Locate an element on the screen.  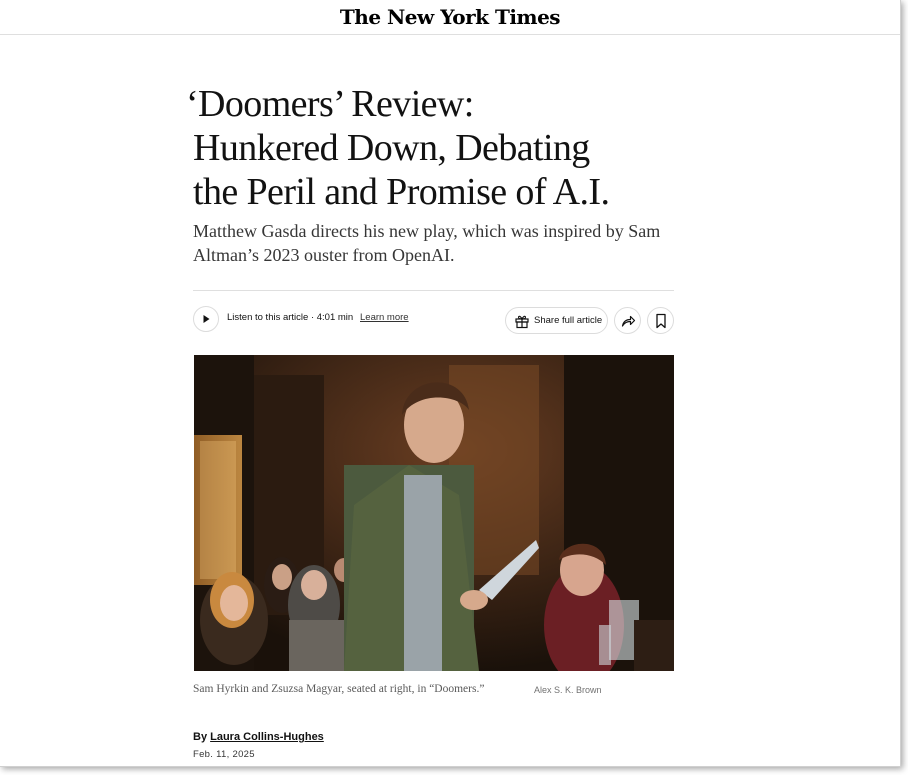
headline-line-3: the Peril and Promise of A.I. is located at coordinates (401, 192).